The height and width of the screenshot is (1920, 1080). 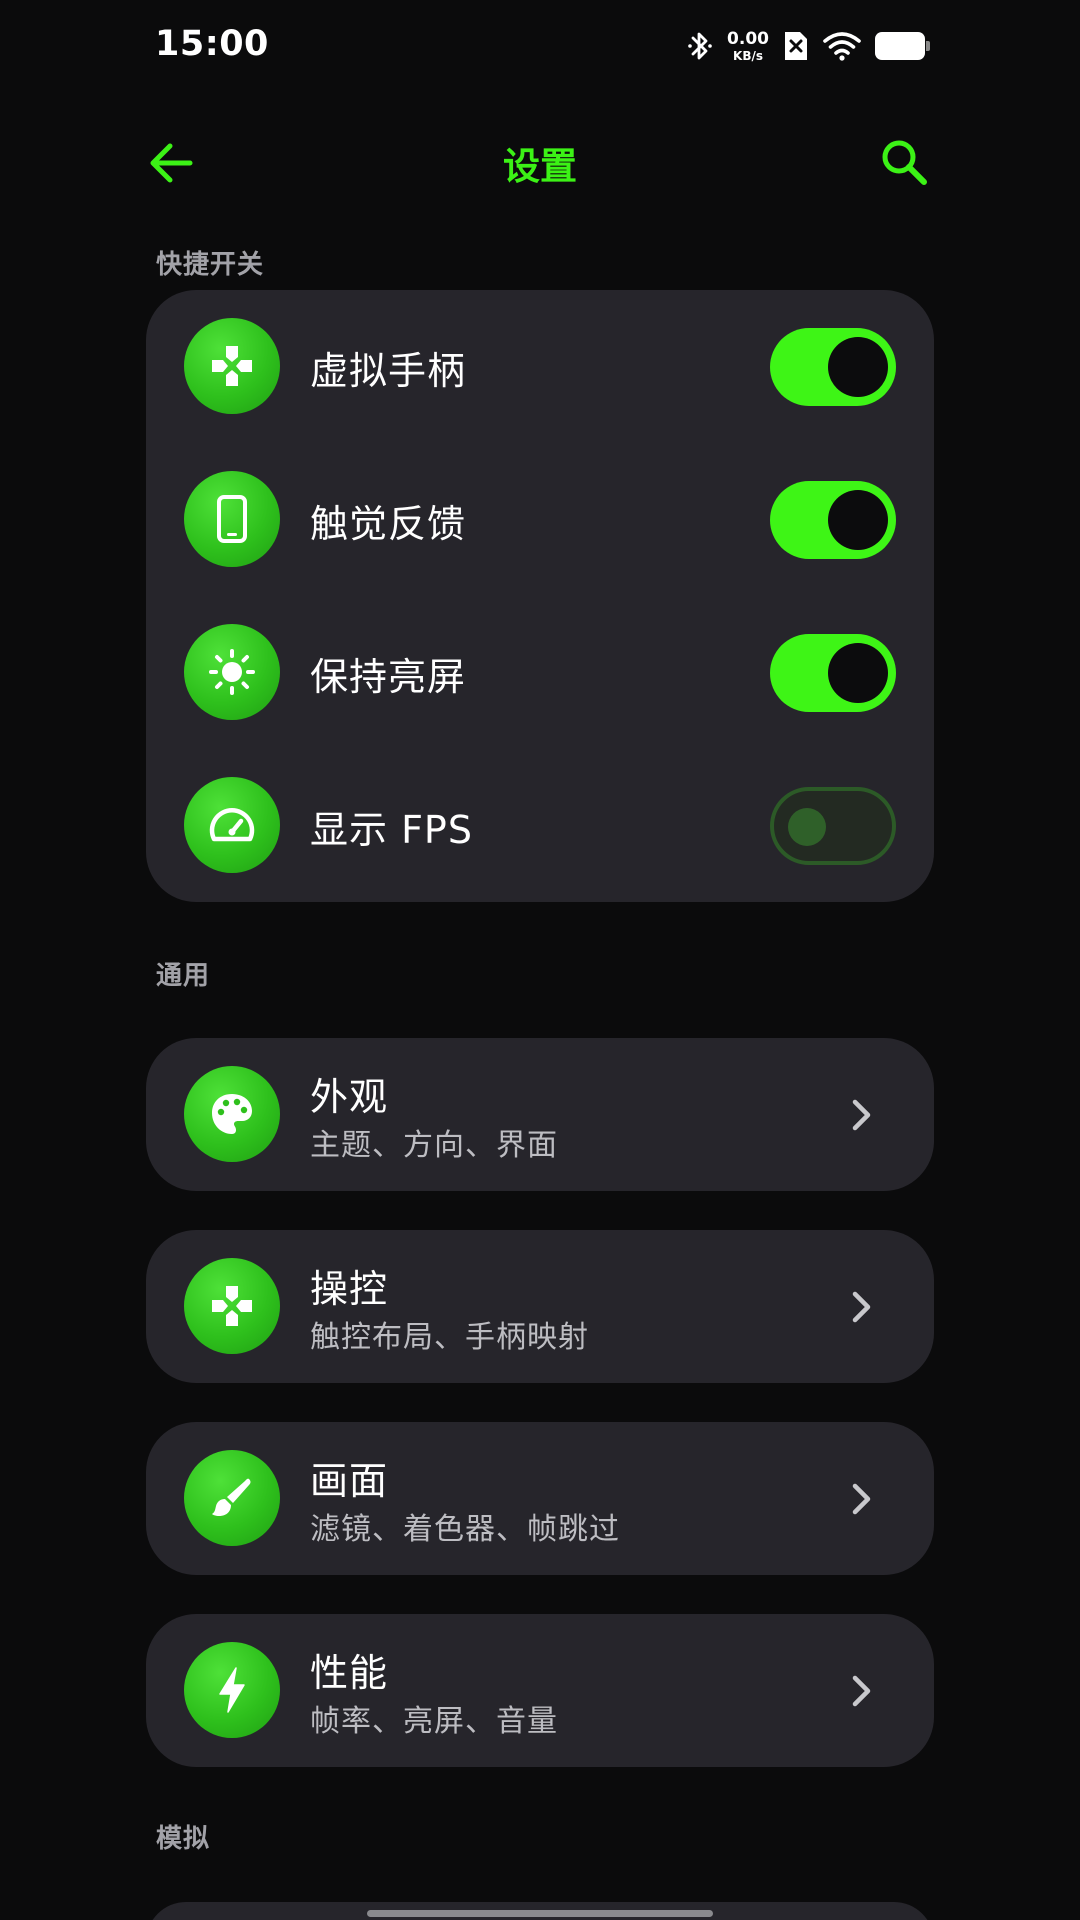 What do you see at coordinates (349, 1481) in the screenshot?
I see `nav-item-title: 画面` at bounding box center [349, 1481].